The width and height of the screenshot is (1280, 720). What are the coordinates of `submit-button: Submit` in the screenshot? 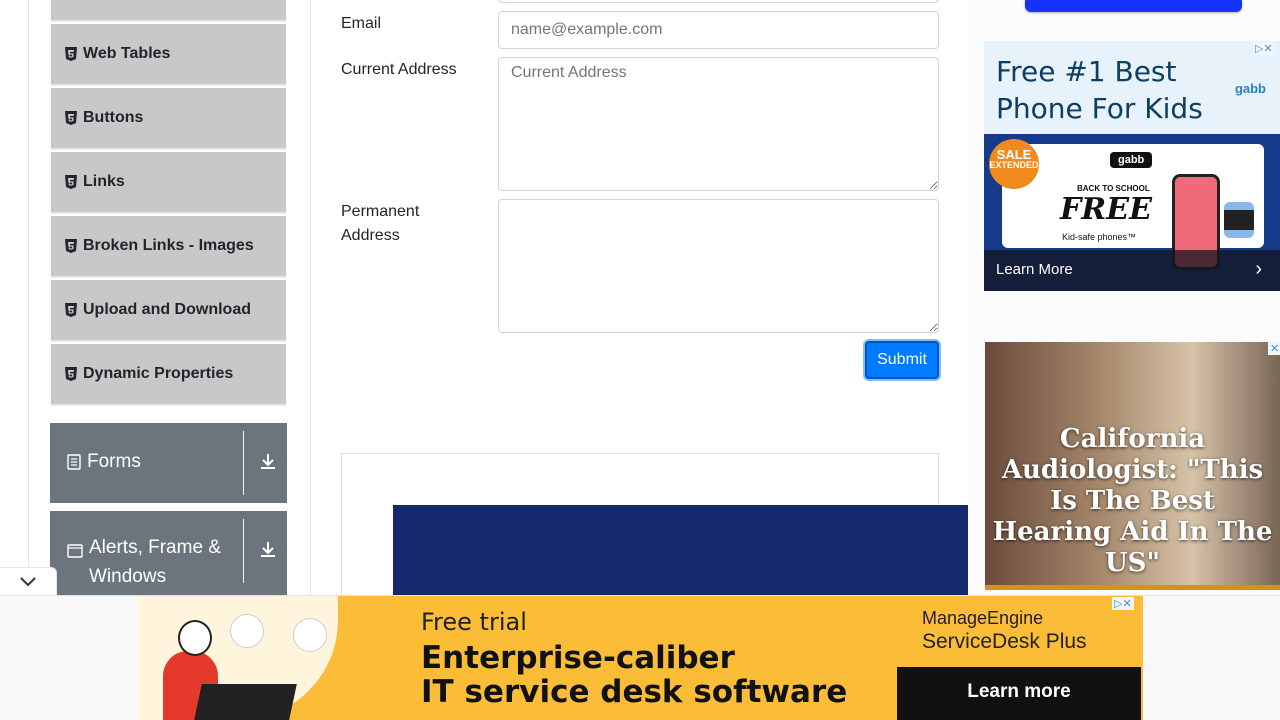 It's located at (902, 360).